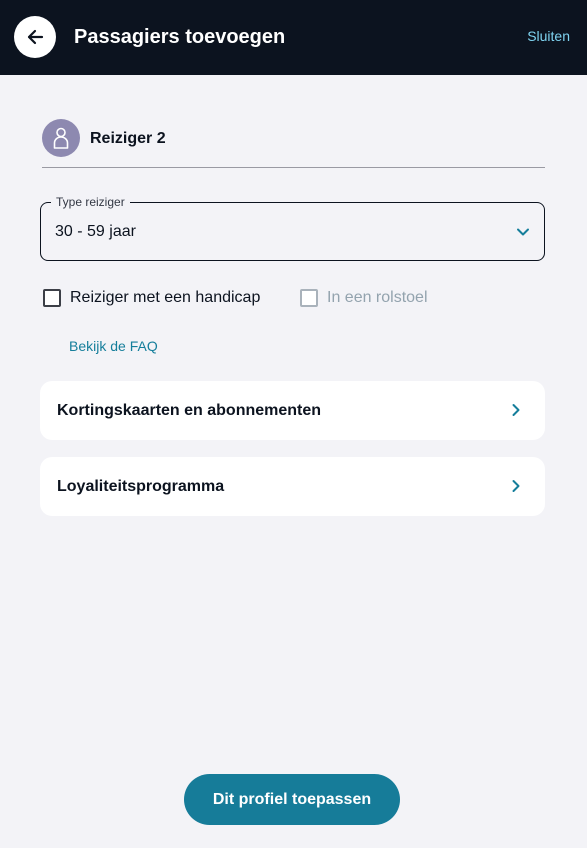  I want to click on faq-link: Bekijk de FAQ, so click(113, 346).